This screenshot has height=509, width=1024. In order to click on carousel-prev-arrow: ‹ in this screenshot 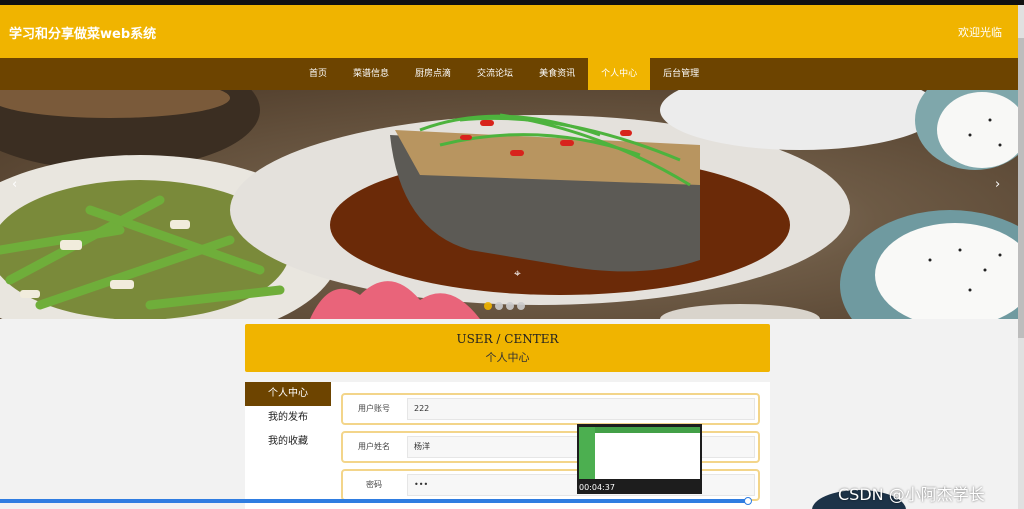, I will do `click(14, 184)`.